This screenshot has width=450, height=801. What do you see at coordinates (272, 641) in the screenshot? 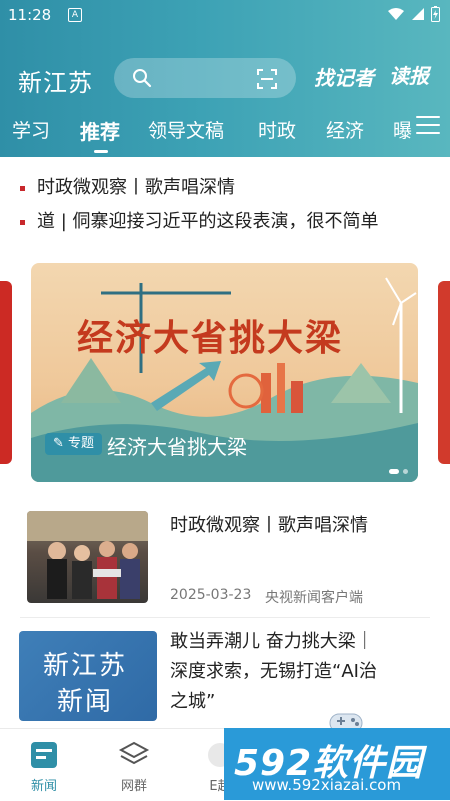
I see `news-title-line: 敢当弄潮儿 奋力挑大梁｜` at bounding box center [272, 641].